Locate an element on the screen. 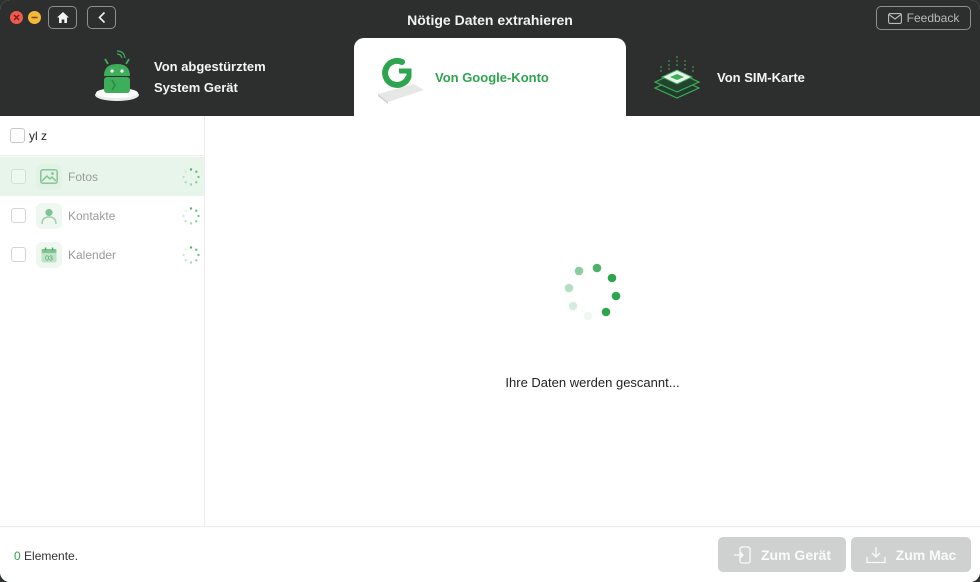 The width and height of the screenshot is (980, 582). feedback-button: Feedback is located at coordinates (923, 18).